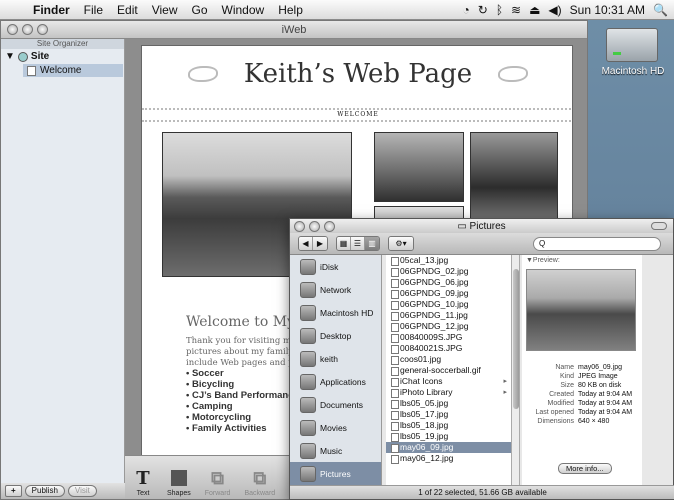  Describe the element at coordinates (243, 10) in the screenshot. I see `menu-window: Window` at that location.